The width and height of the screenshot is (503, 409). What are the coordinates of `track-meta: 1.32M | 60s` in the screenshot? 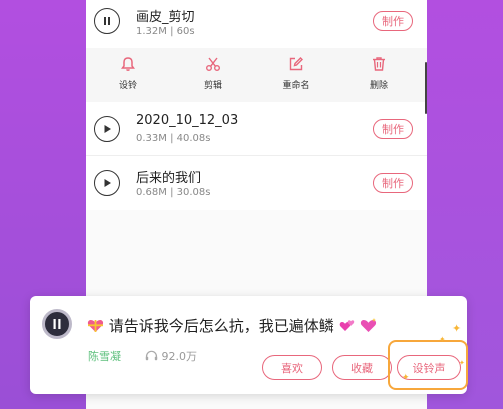 It's located at (165, 31).